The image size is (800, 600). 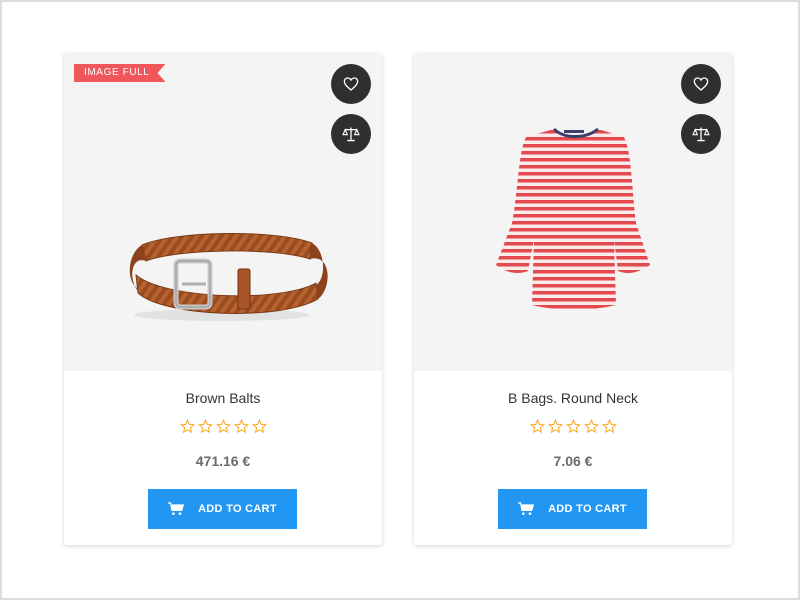 I want to click on product-title: Brown Balts, so click(x=223, y=398).